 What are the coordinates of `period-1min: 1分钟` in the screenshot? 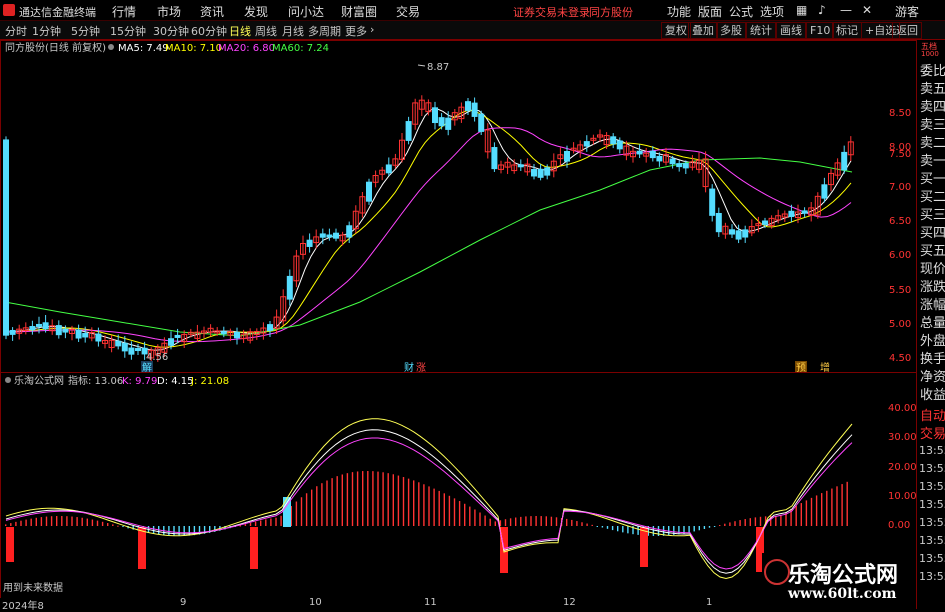 It's located at (46, 31).